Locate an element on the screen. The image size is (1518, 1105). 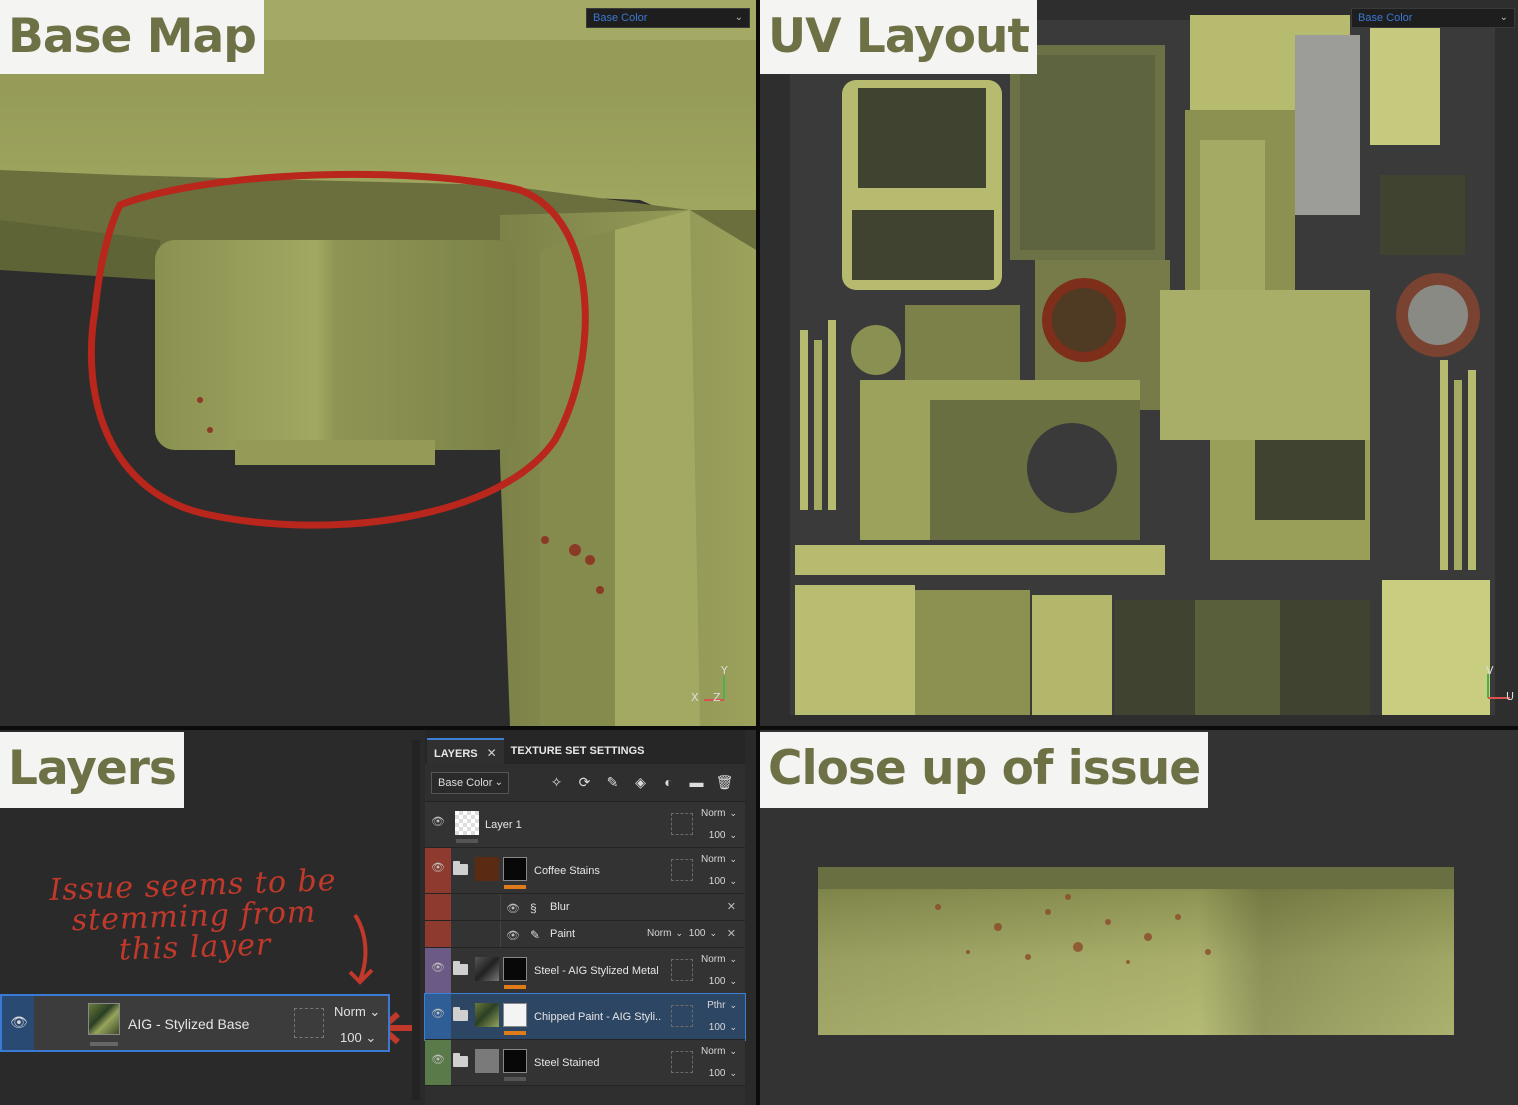
layer-row-coffee-stains: 👁 Coffee Stains Norm ⌄ 100 ⌄ is located at coordinates (585, 871).